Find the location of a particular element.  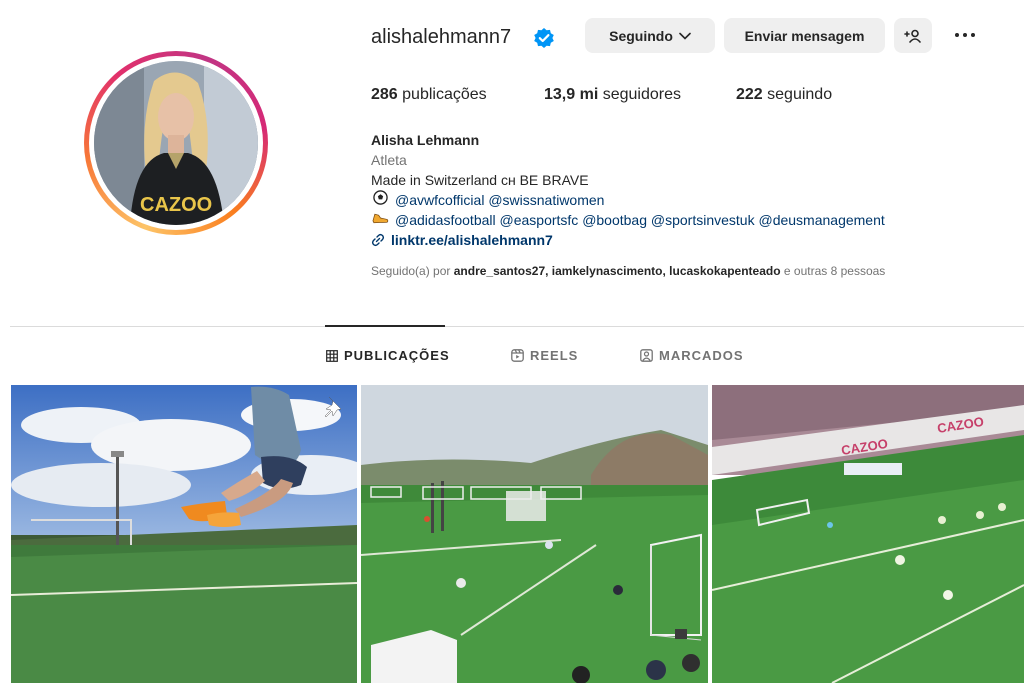

following-stat: 222 seguindo is located at coordinates (784, 95).